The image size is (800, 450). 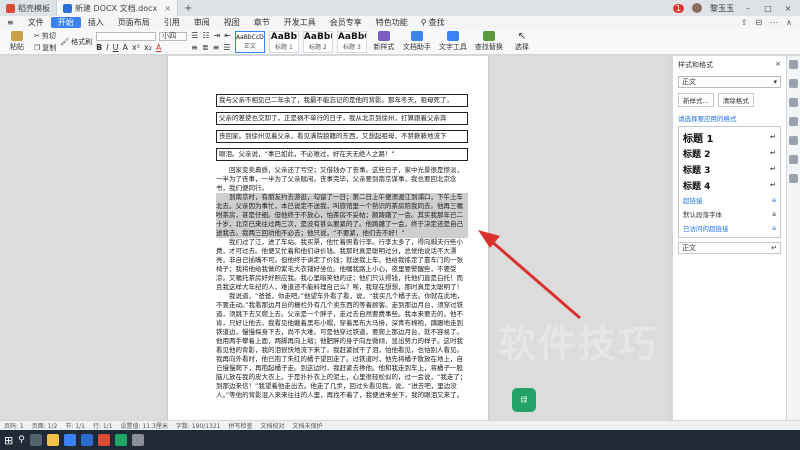 I want to click on share-icon, so click(x=793, y=140).